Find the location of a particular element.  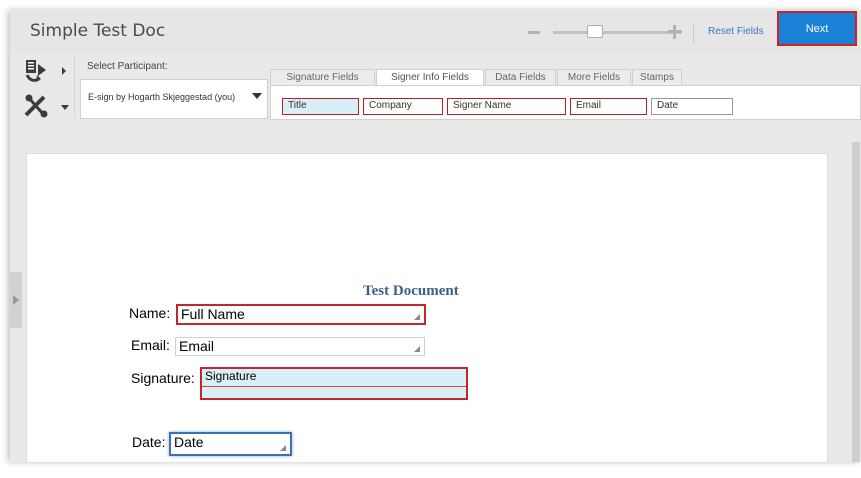

field-chip-email: Email is located at coordinates (608, 106).